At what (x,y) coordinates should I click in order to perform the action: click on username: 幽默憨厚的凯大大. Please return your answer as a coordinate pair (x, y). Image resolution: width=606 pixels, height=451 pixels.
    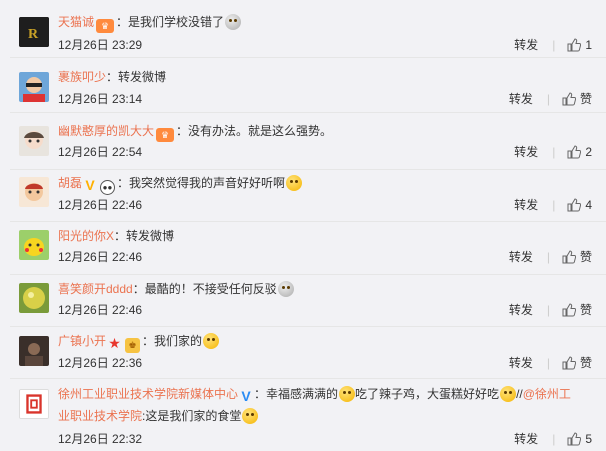
    Looking at the image, I should click on (106, 131).